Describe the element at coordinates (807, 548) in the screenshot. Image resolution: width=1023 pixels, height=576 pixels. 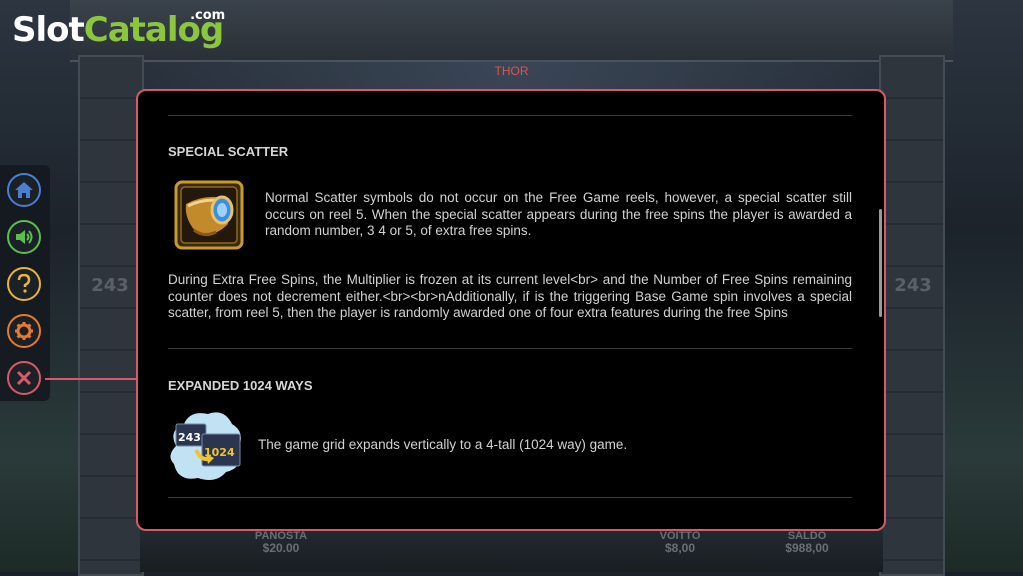
I see `balance-value: $988,00` at that location.